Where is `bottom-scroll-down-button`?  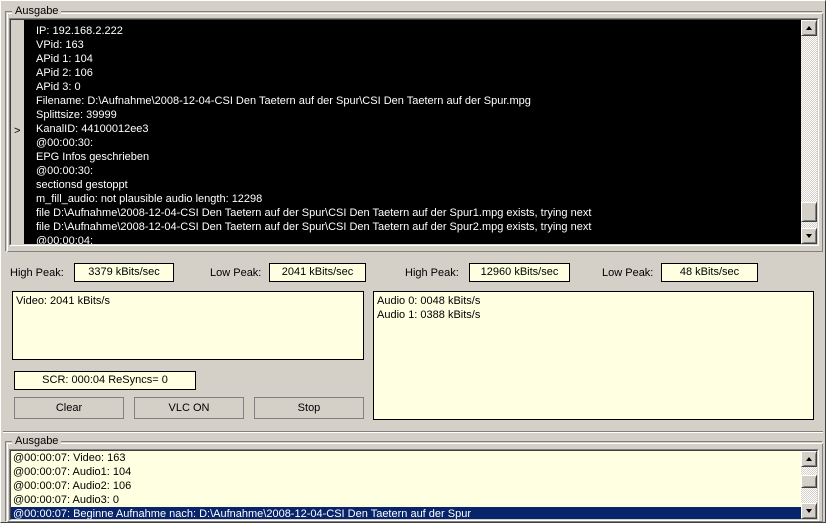 bottom-scroll-down-button is located at coordinates (809, 511).